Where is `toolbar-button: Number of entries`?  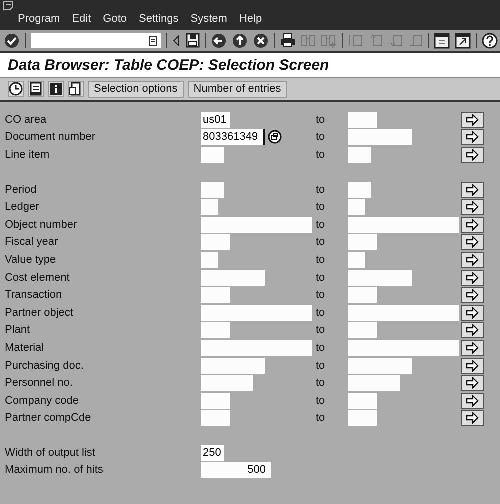
toolbar-button: Number of entries is located at coordinates (238, 89).